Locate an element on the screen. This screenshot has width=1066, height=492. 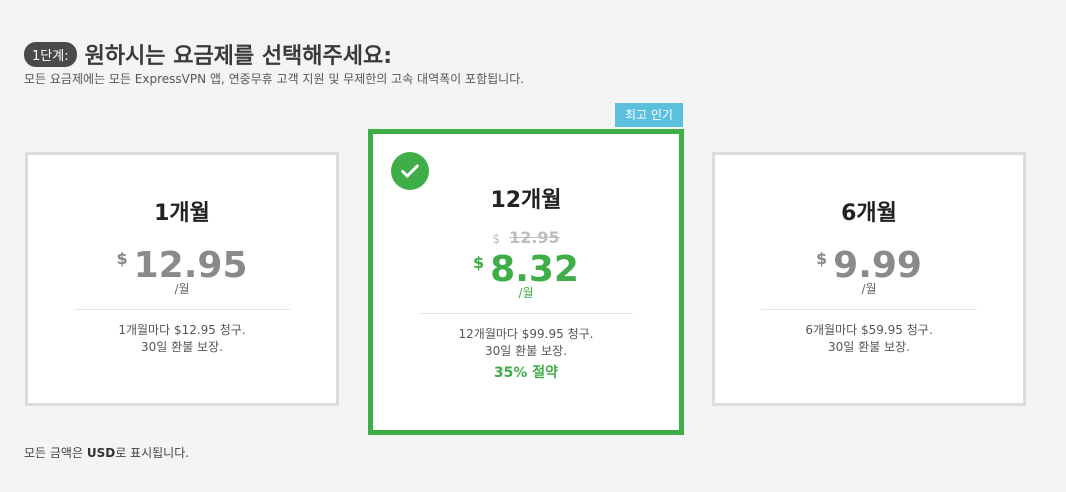
plan-price: 8.32 is located at coordinates (534, 269).